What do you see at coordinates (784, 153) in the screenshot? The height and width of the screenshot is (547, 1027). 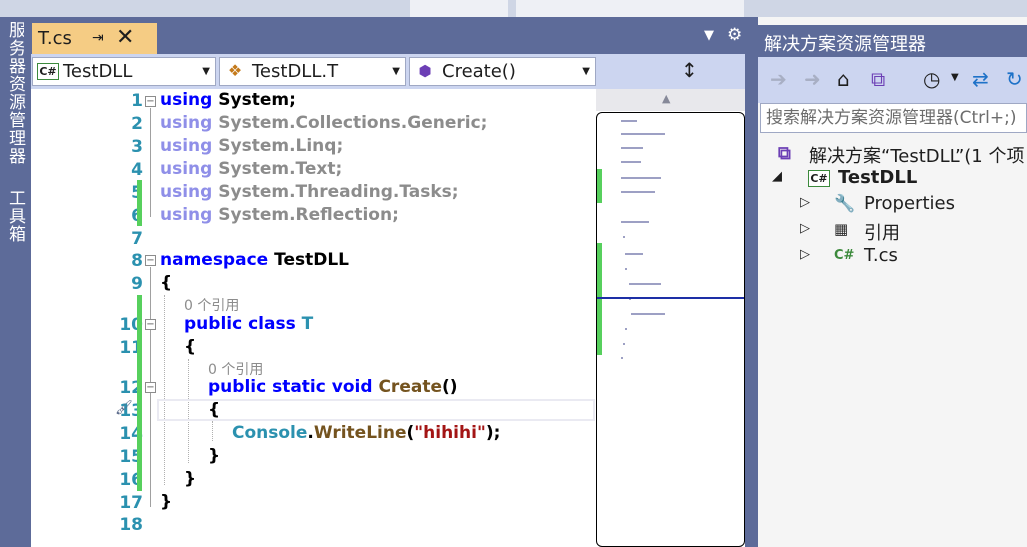 I see `solution-icon: ⧉` at bounding box center [784, 153].